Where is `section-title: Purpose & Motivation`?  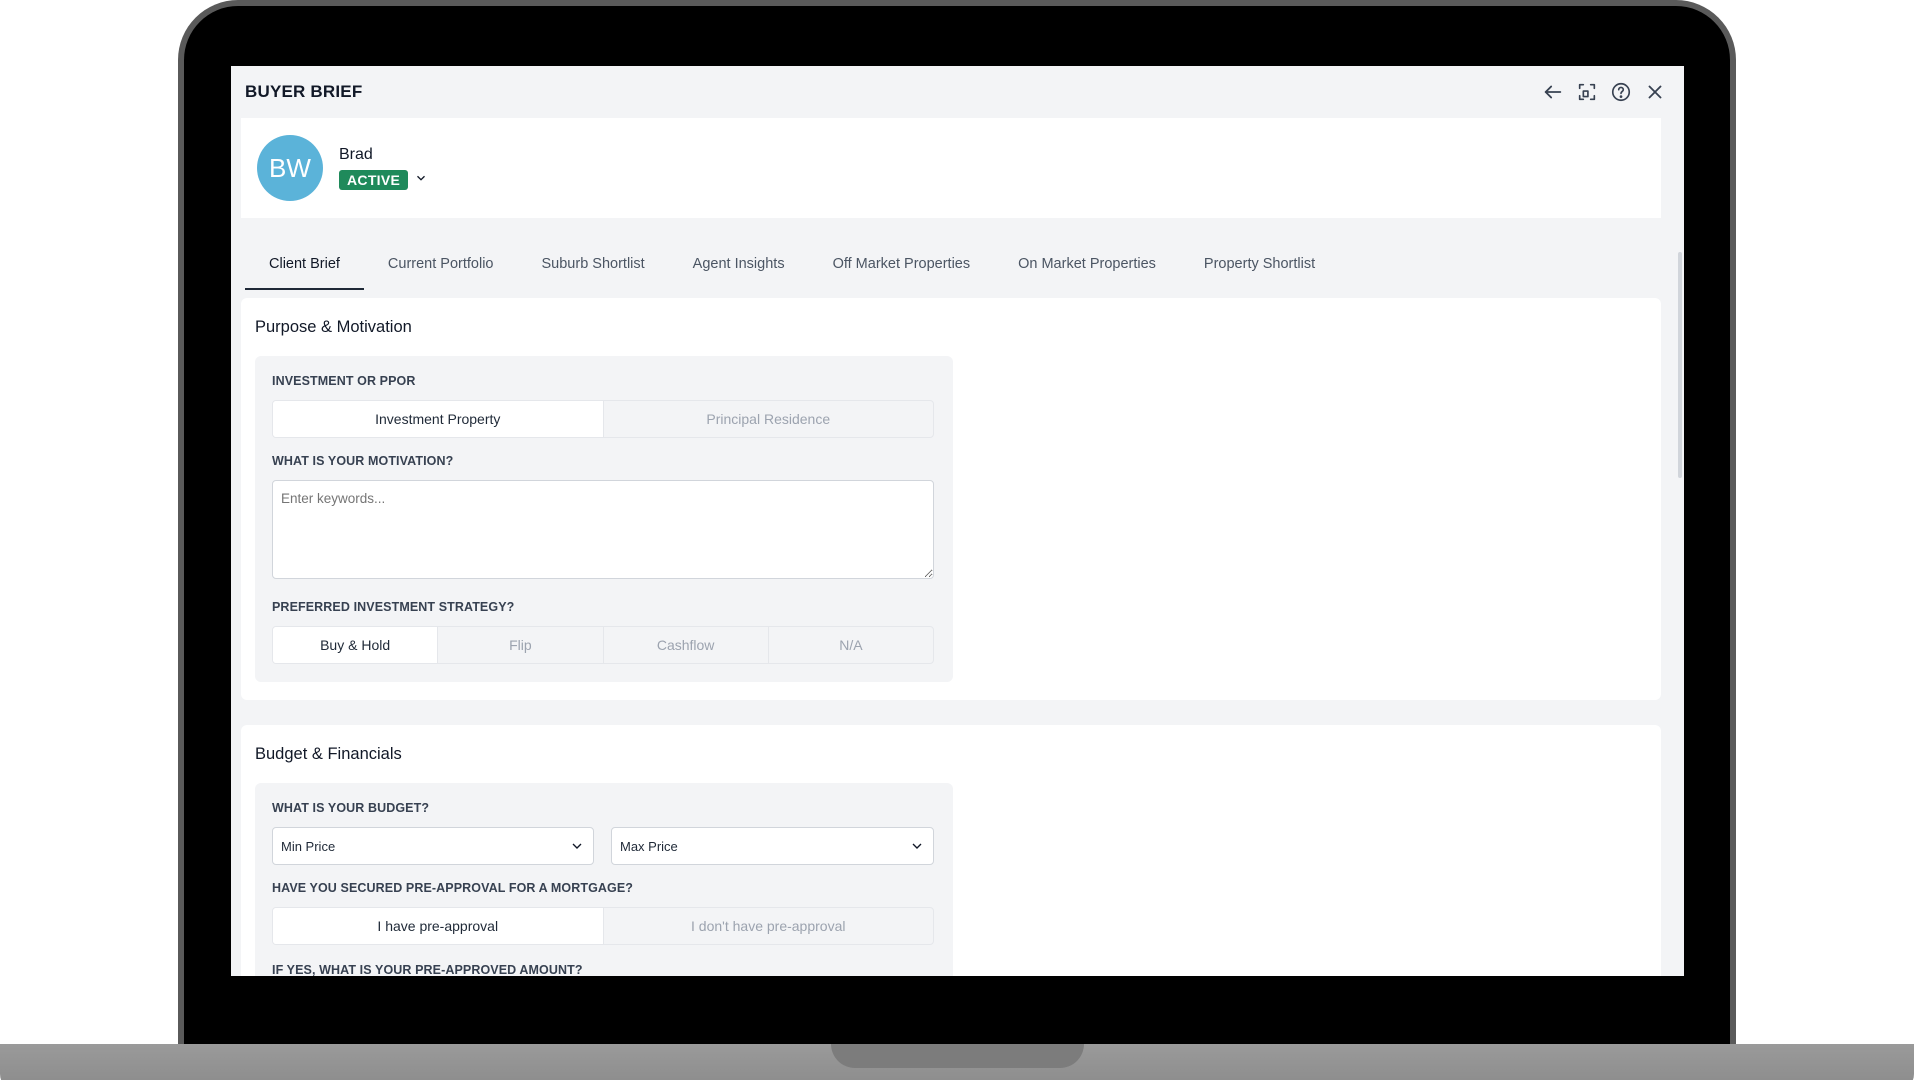
section-title: Purpose & Motivation is located at coordinates (333, 327).